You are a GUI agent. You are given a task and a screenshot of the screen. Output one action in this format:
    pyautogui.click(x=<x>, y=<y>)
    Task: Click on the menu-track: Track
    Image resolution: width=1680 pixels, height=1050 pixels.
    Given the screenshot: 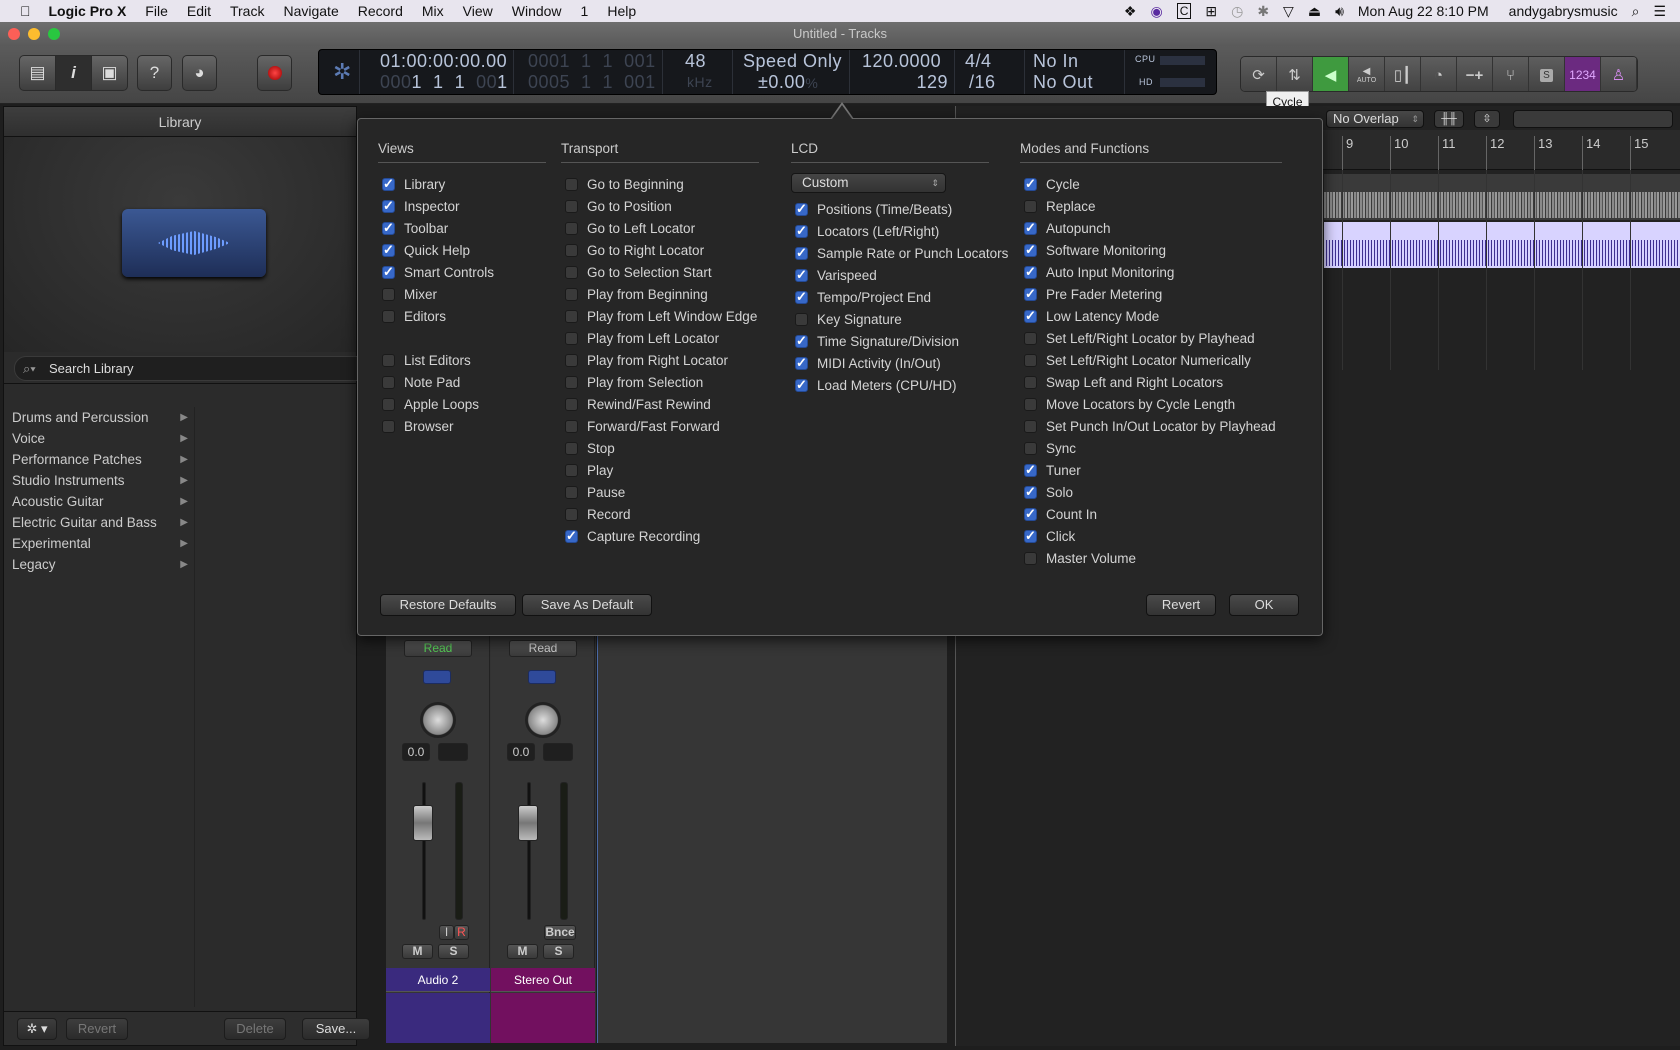 What is the action you would take?
    pyautogui.click(x=247, y=11)
    